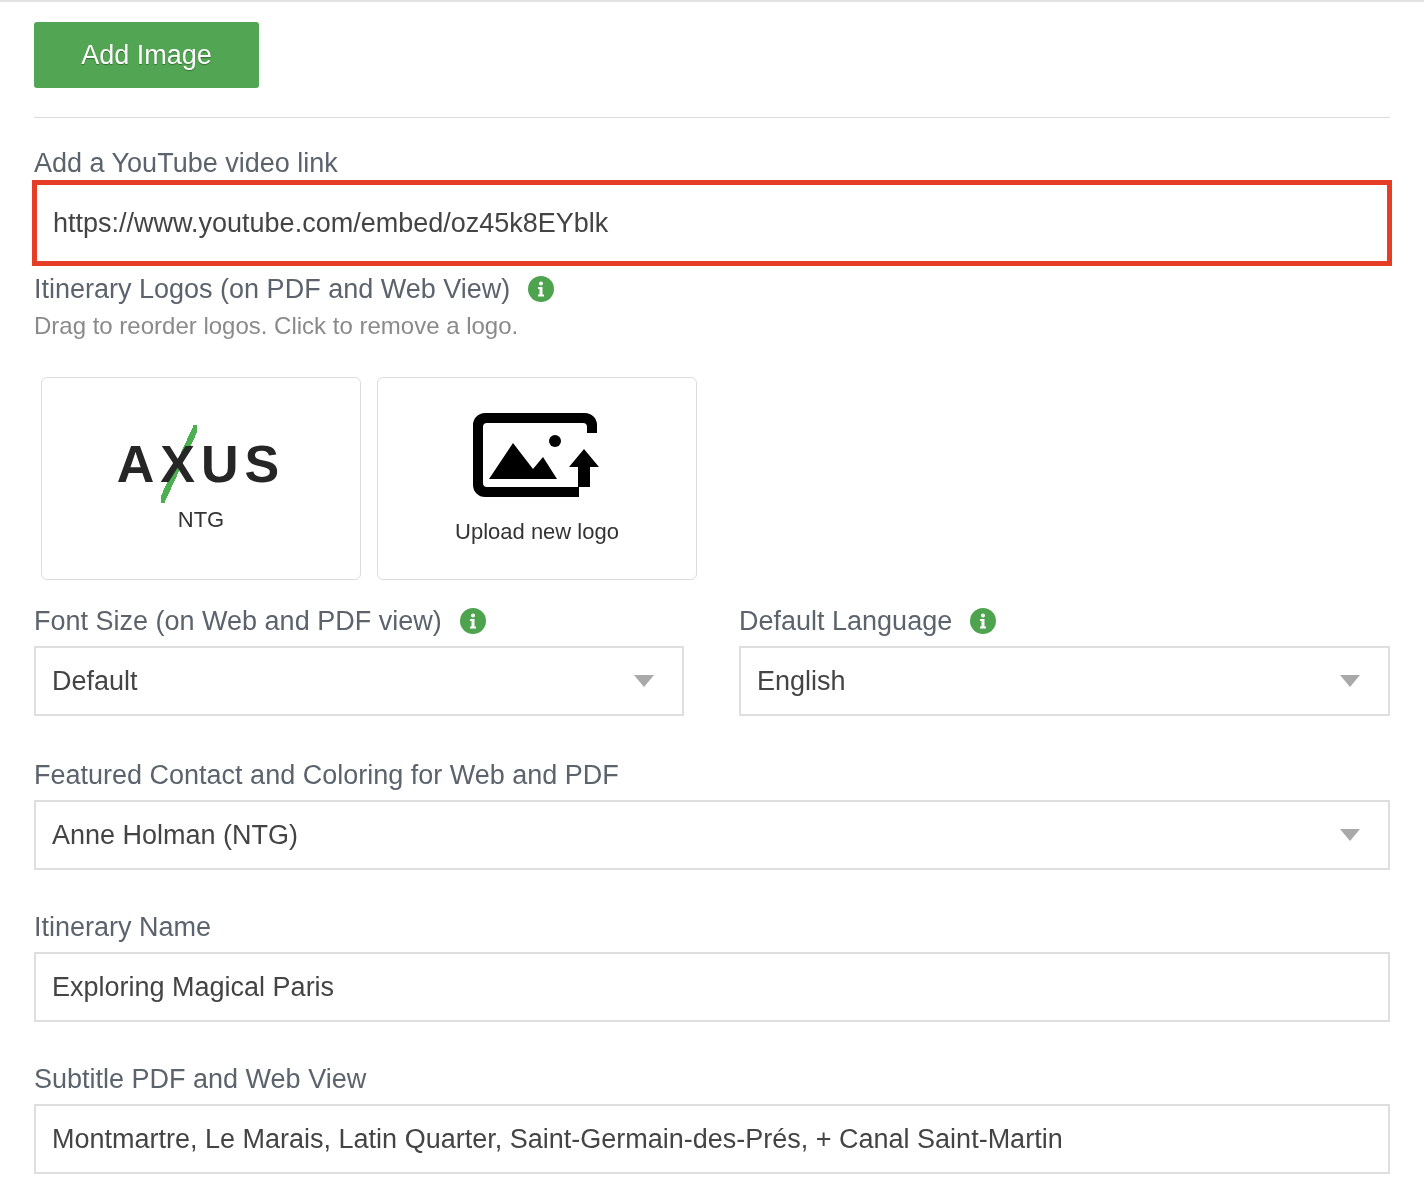  What do you see at coordinates (201, 519) in the screenshot?
I see `logo-caption: NTG` at bounding box center [201, 519].